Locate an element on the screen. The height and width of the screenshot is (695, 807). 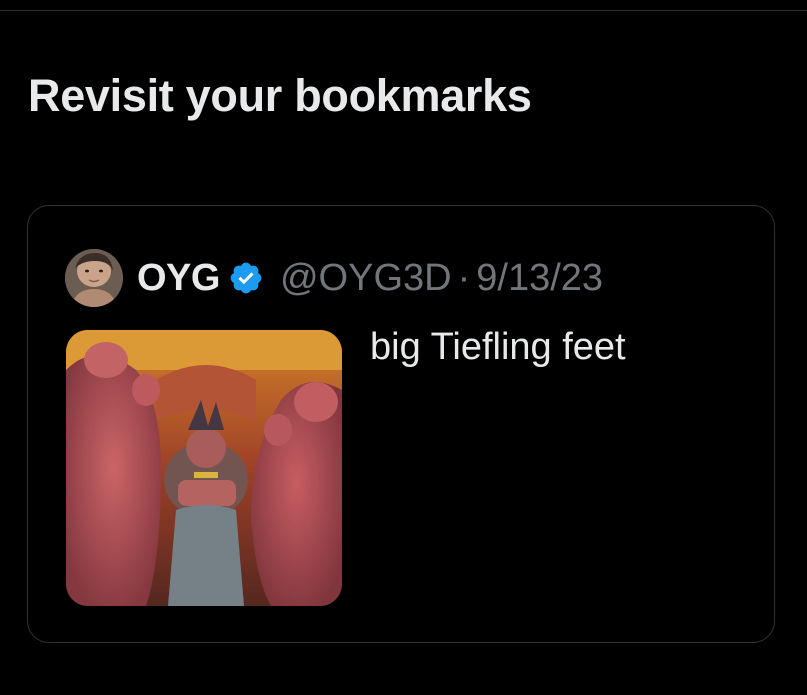
image-thumbnail-icon is located at coordinates (204, 468).